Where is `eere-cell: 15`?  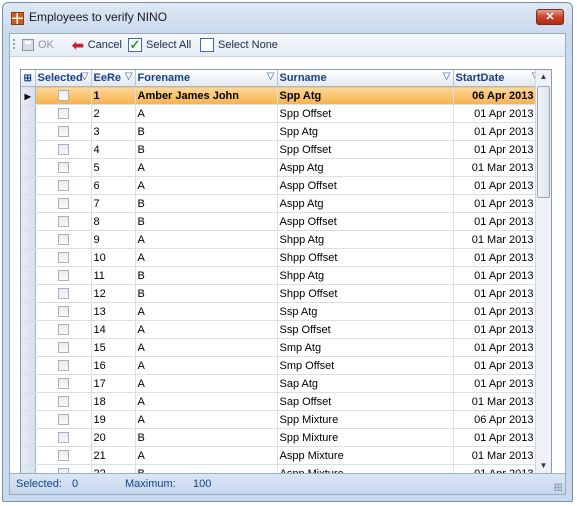
eere-cell: 15 is located at coordinates (113, 347).